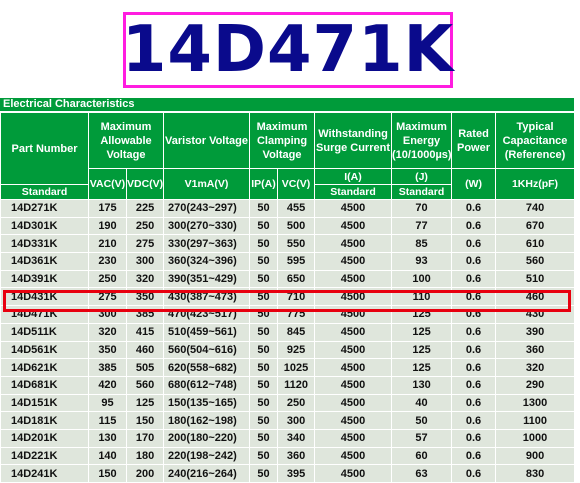 The width and height of the screenshot is (580, 483). I want to click on cell-vdc: 415, so click(145, 332).